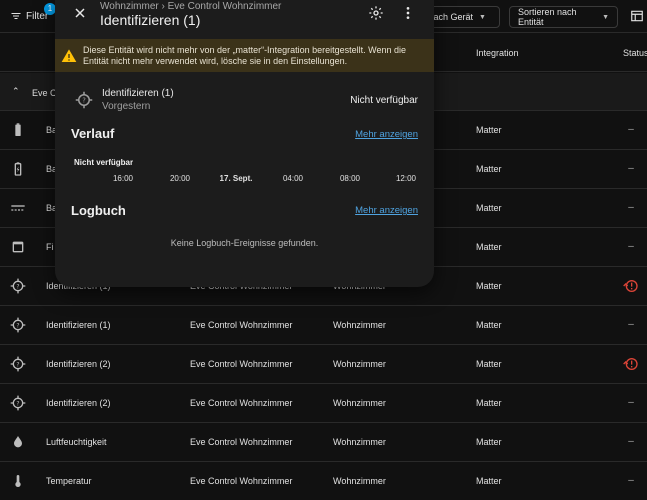  What do you see at coordinates (293, 178) in the screenshot?
I see `history-tick-label: 04:00` at bounding box center [293, 178].